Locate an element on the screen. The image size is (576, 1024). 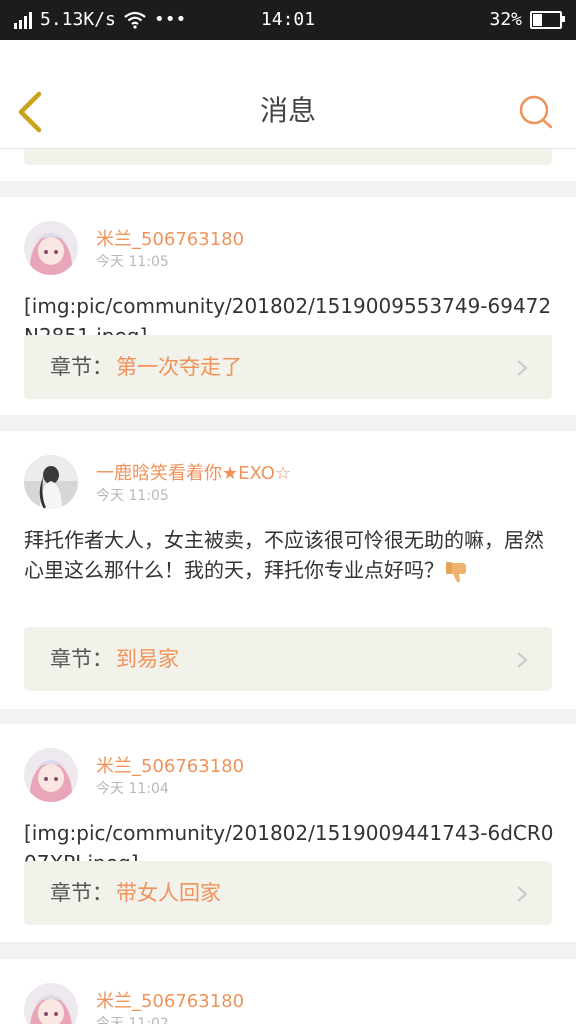
chapter-title: 第一次夺走了 is located at coordinates (179, 367).